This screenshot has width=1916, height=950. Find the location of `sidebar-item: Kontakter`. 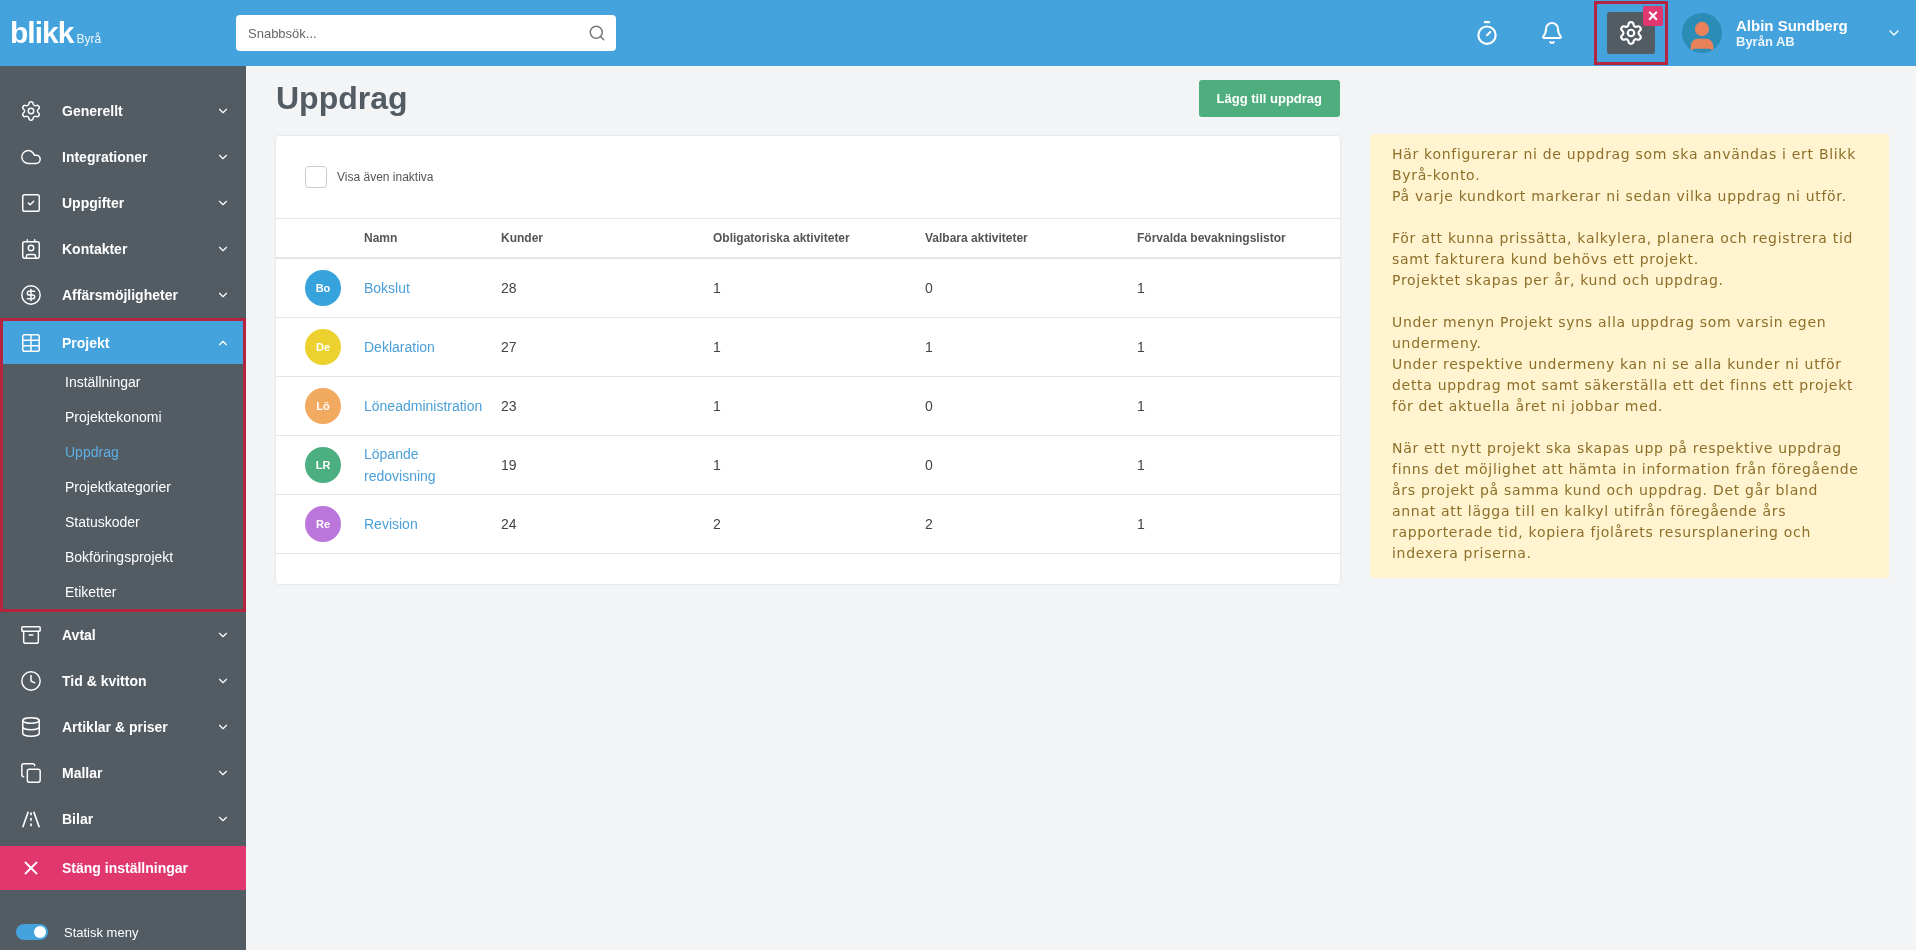

sidebar-item: Kontakter is located at coordinates (123, 249).